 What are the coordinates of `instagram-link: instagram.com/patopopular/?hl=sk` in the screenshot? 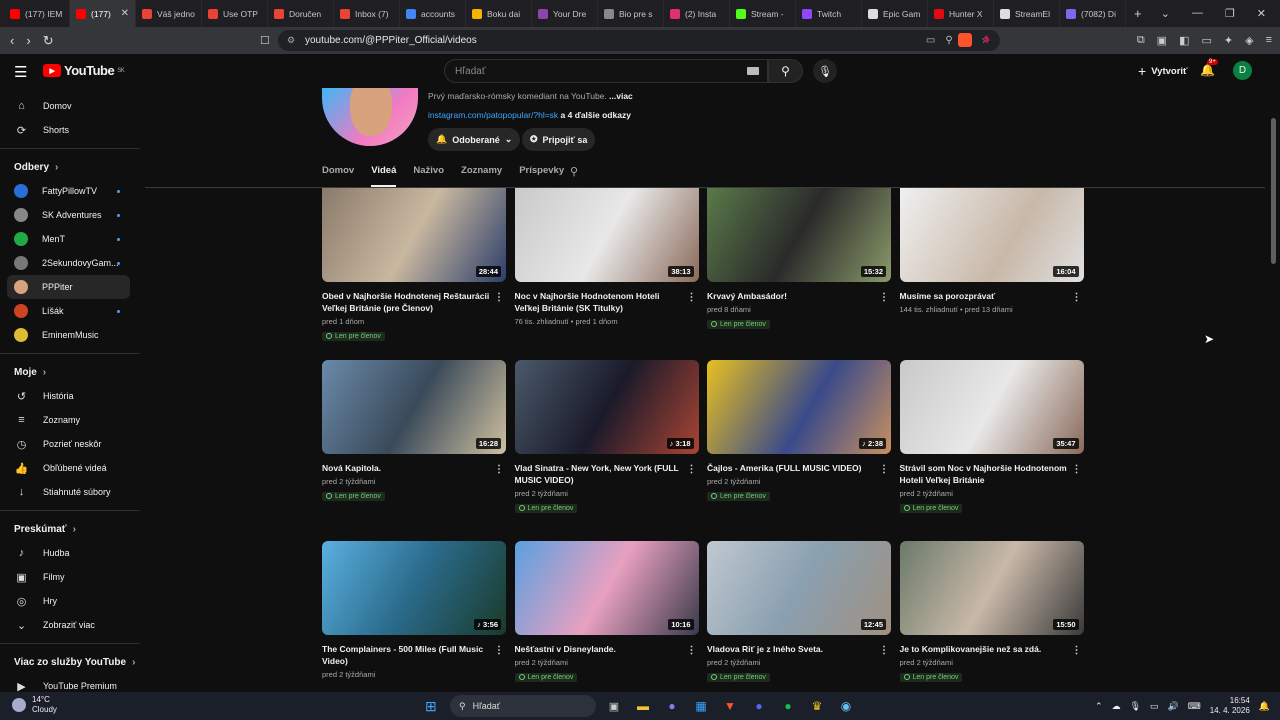 It's located at (493, 115).